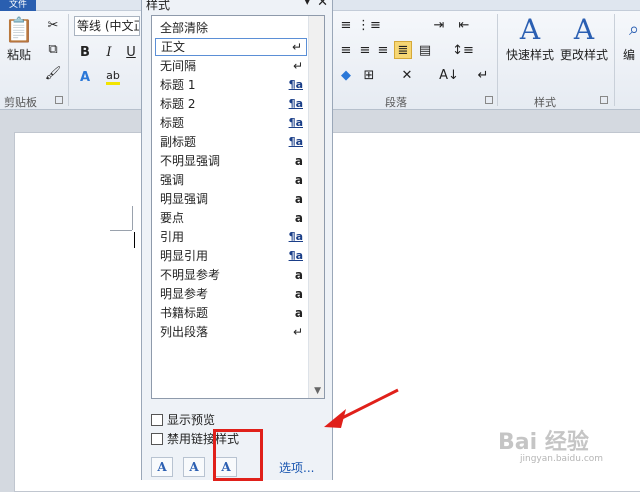 The width and height of the screenshot is (640, 492). What do you see at coordinates (19, 30) in the screenshot?
I see `clipboard-icon: 📋` at bounding box center [19, 30].